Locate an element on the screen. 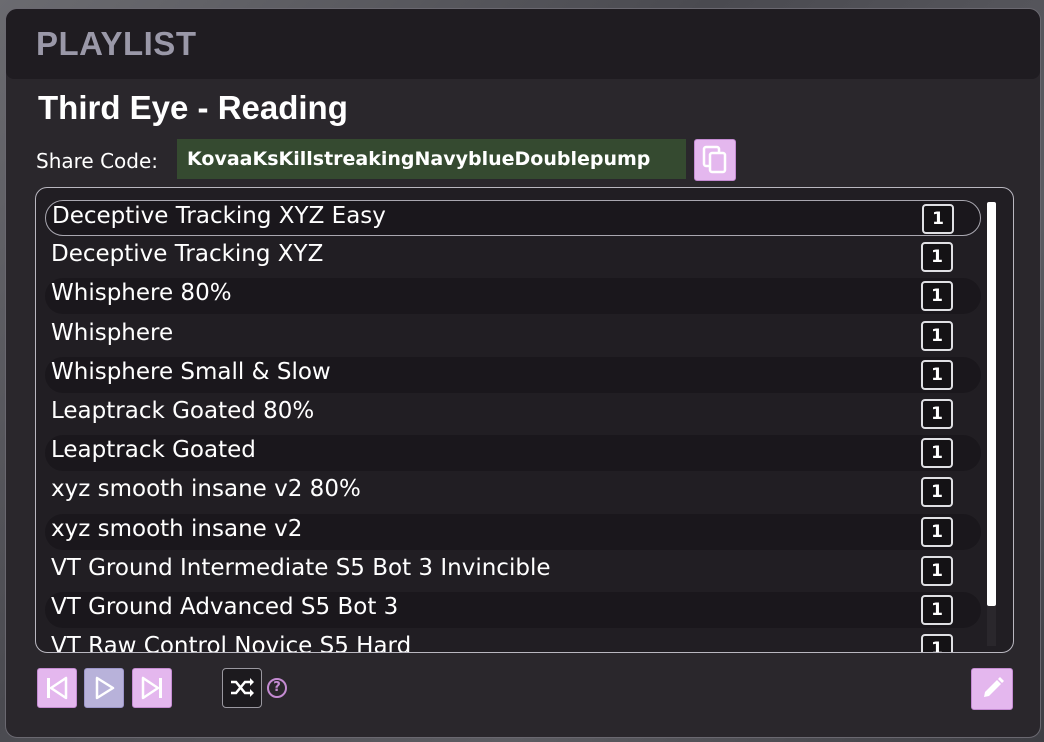 This screenshot has height=742, width=1044. scenario-name: Deceptive Tracking XYZ Easy is located at coordinates (219, 216).